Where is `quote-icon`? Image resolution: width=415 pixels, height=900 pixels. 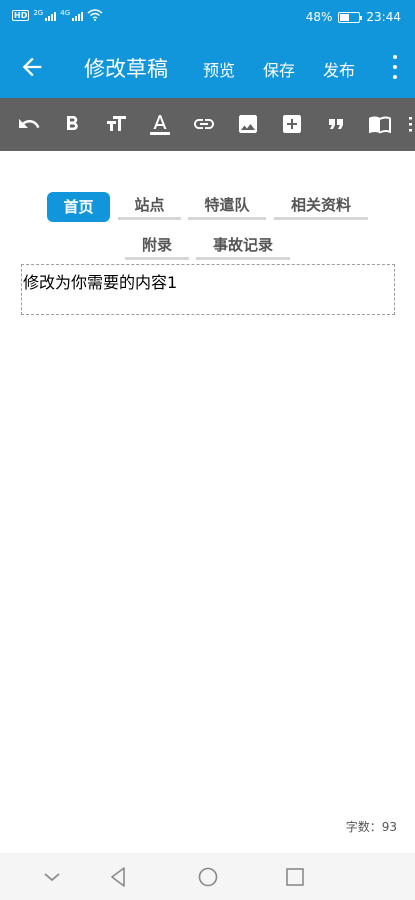 quote-icon is located at coordinates (336, 124).